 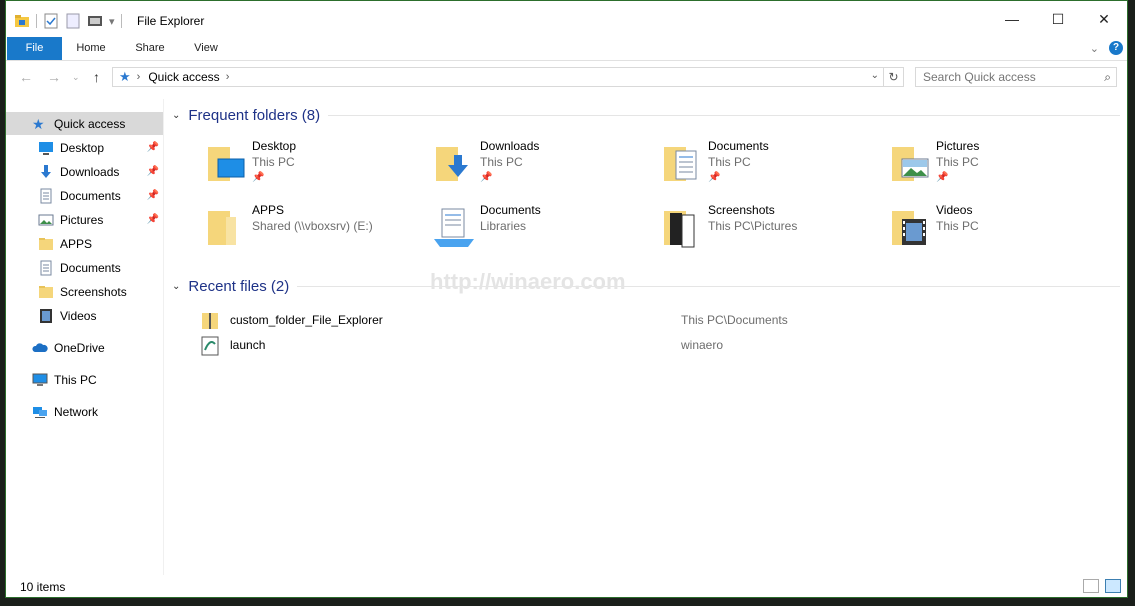 What do you see at coordinates (90, 123) in the screenshot?
I see `nav-item-label: Quick access` at bounding box center [90, 123].